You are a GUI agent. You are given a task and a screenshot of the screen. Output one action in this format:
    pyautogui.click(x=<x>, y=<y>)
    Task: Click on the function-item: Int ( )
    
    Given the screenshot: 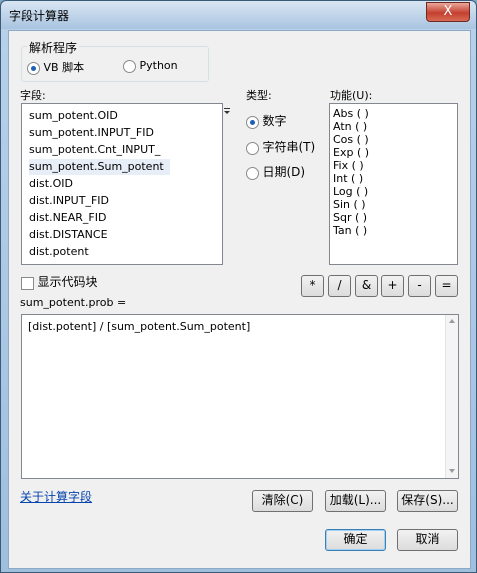 What is the action you would take?
    pyautogui.click(x=348, y=178)
    